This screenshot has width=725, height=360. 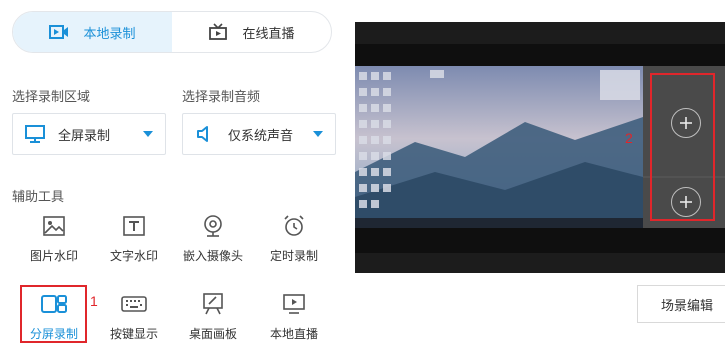 What do you see at coordinates (133, 334) in the screenshot?
I see `tool-label: 按键显示` at bounding box center [133, 334].